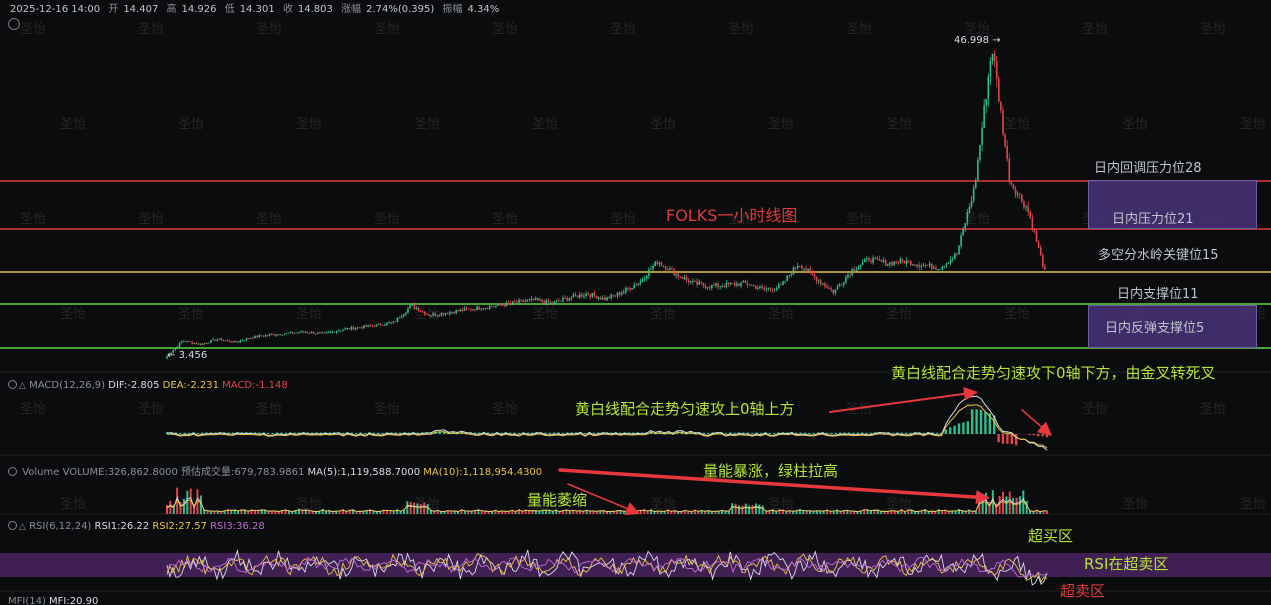  I want to click on level-label-11: 日内支撑位11, so click(1158, 294).